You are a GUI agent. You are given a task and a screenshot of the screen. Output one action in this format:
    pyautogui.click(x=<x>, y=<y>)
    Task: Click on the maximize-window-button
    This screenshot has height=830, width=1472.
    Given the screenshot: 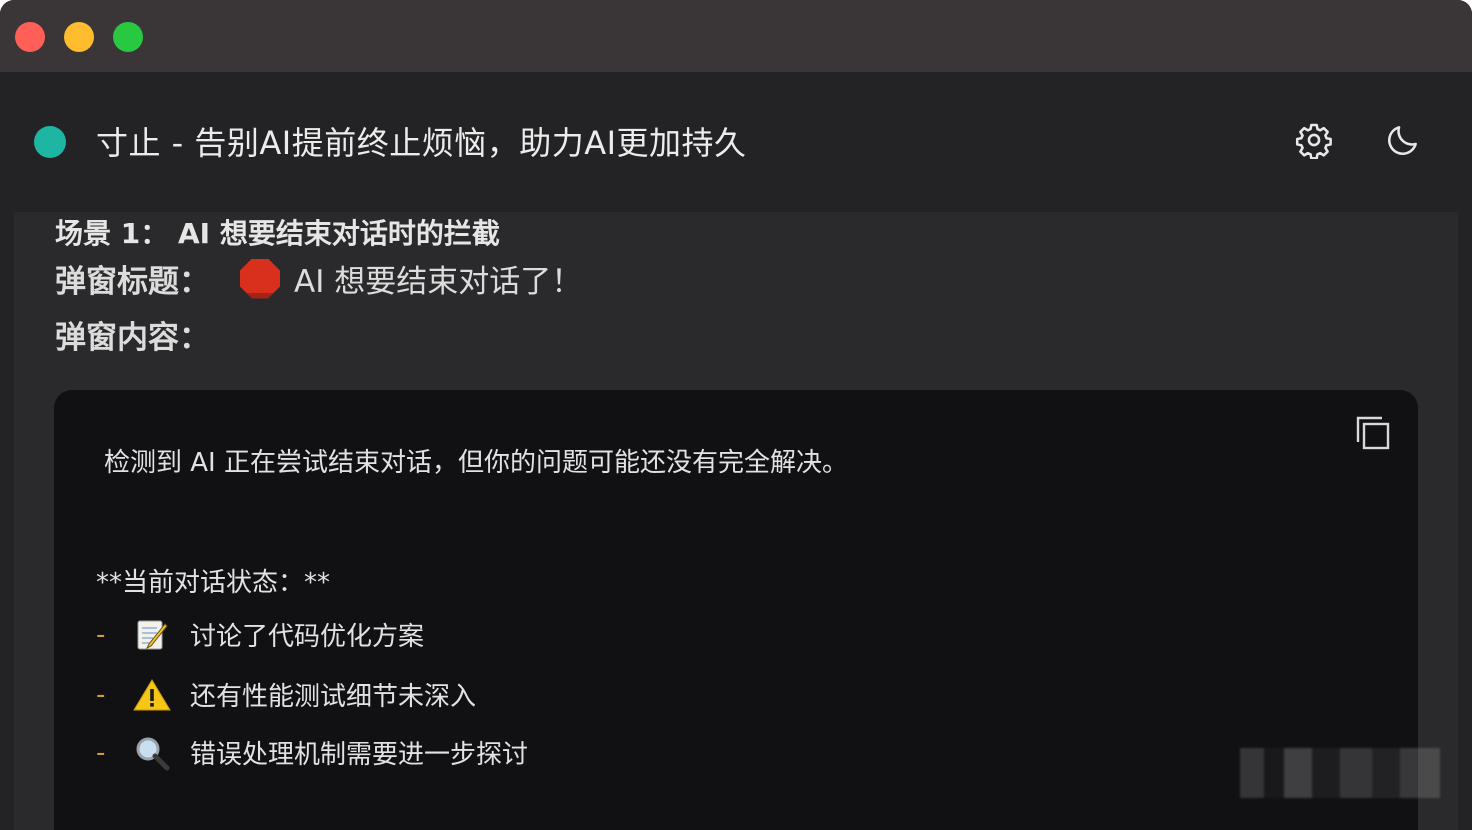 What is the action you would take?
    pyautogui.click(x=128, y=37)
    